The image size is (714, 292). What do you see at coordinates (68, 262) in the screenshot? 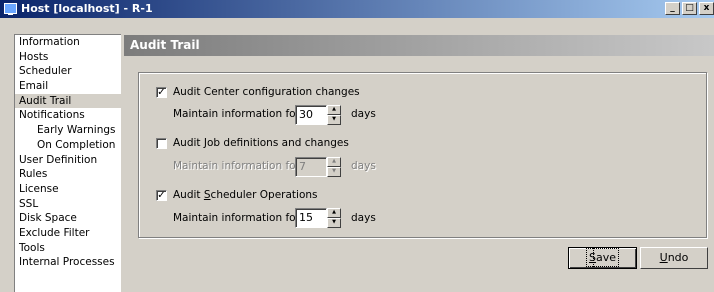
I see `nav-item-internal-processes: Internal Processes` at bounding box center [68, 262].